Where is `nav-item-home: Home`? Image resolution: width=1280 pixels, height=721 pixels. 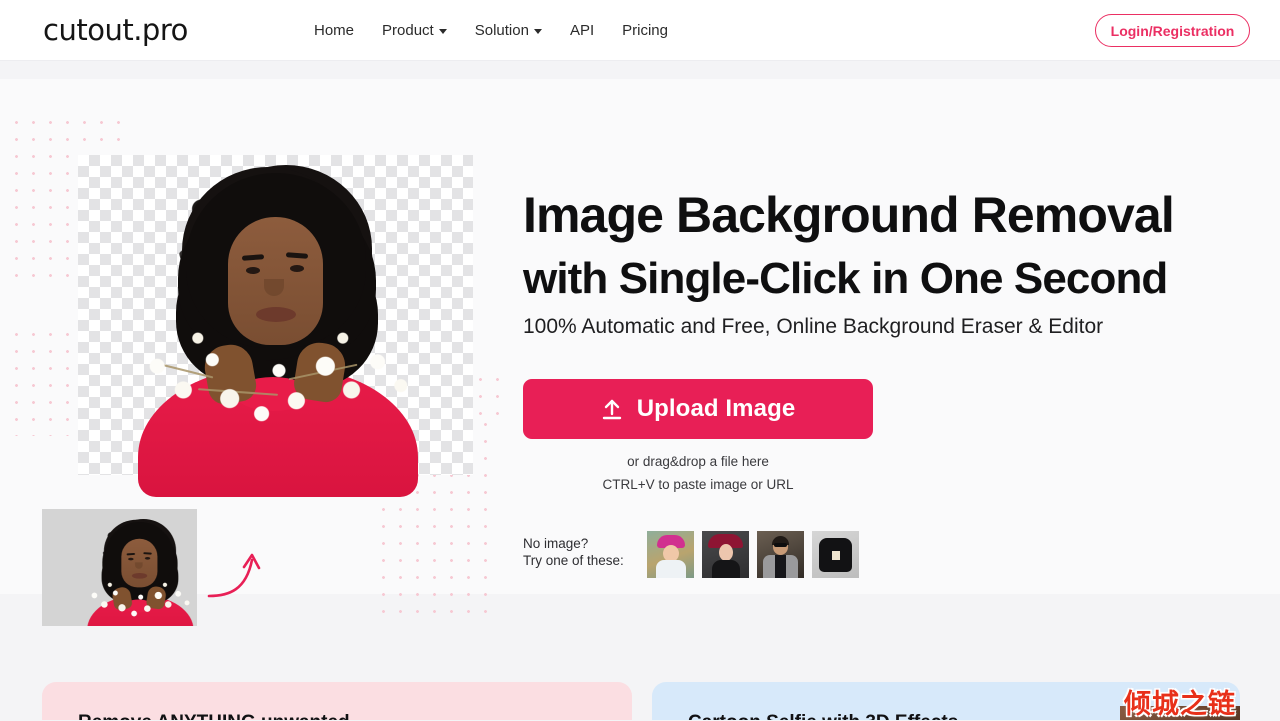 nav-item-home: Home is located at coordinates (334, 30).